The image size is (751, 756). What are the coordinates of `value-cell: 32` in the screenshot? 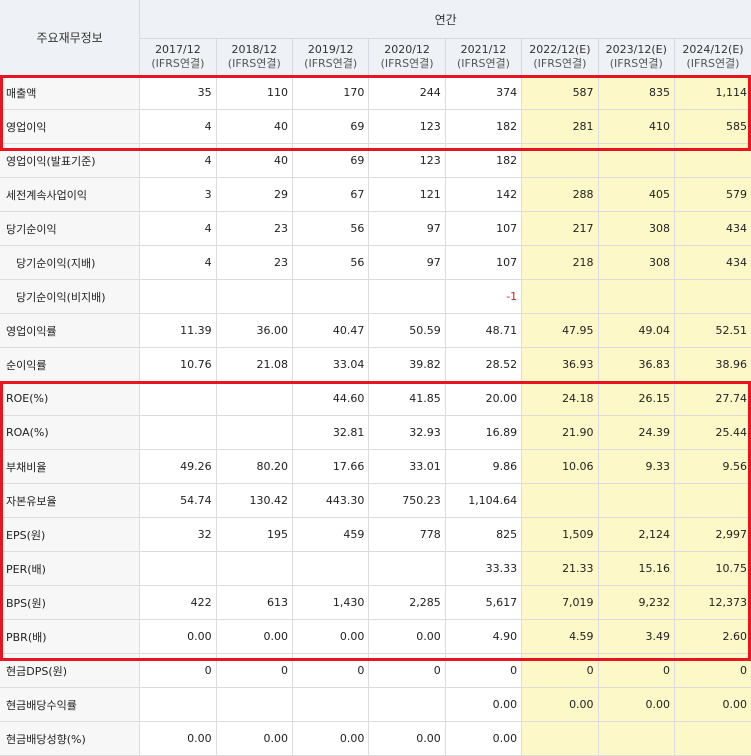 It's located at (178, 534).